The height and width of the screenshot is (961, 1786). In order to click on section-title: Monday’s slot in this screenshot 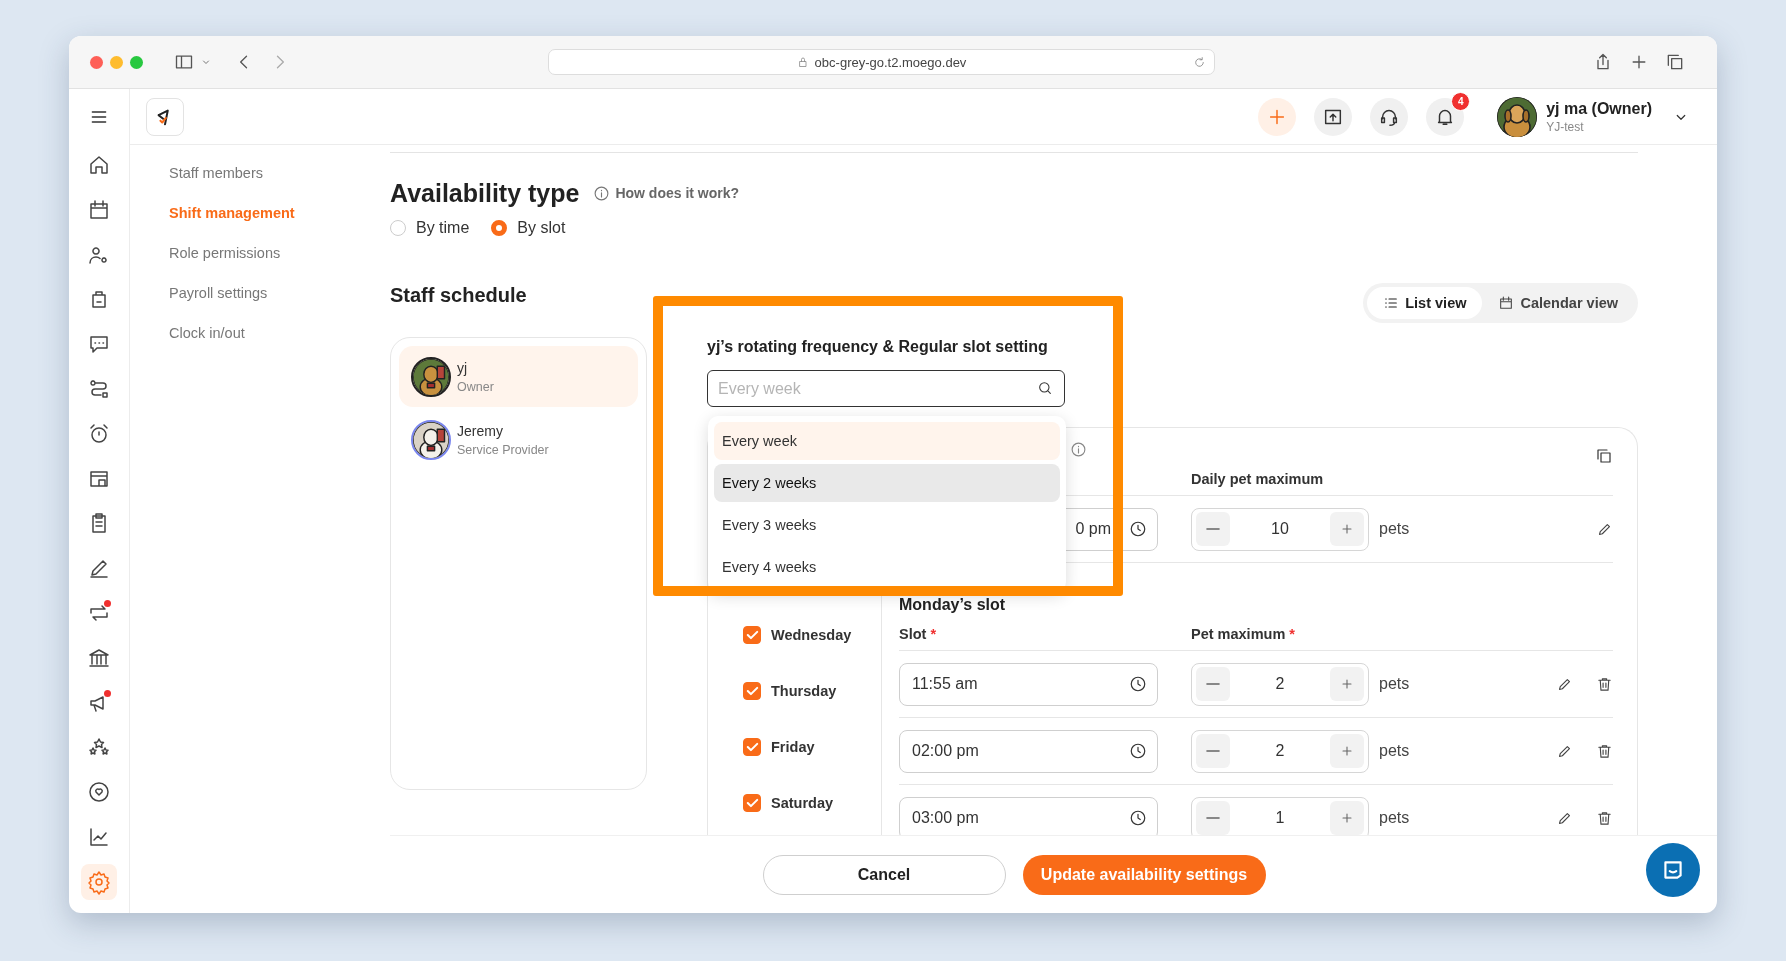, I will do `click(953, 605)`.